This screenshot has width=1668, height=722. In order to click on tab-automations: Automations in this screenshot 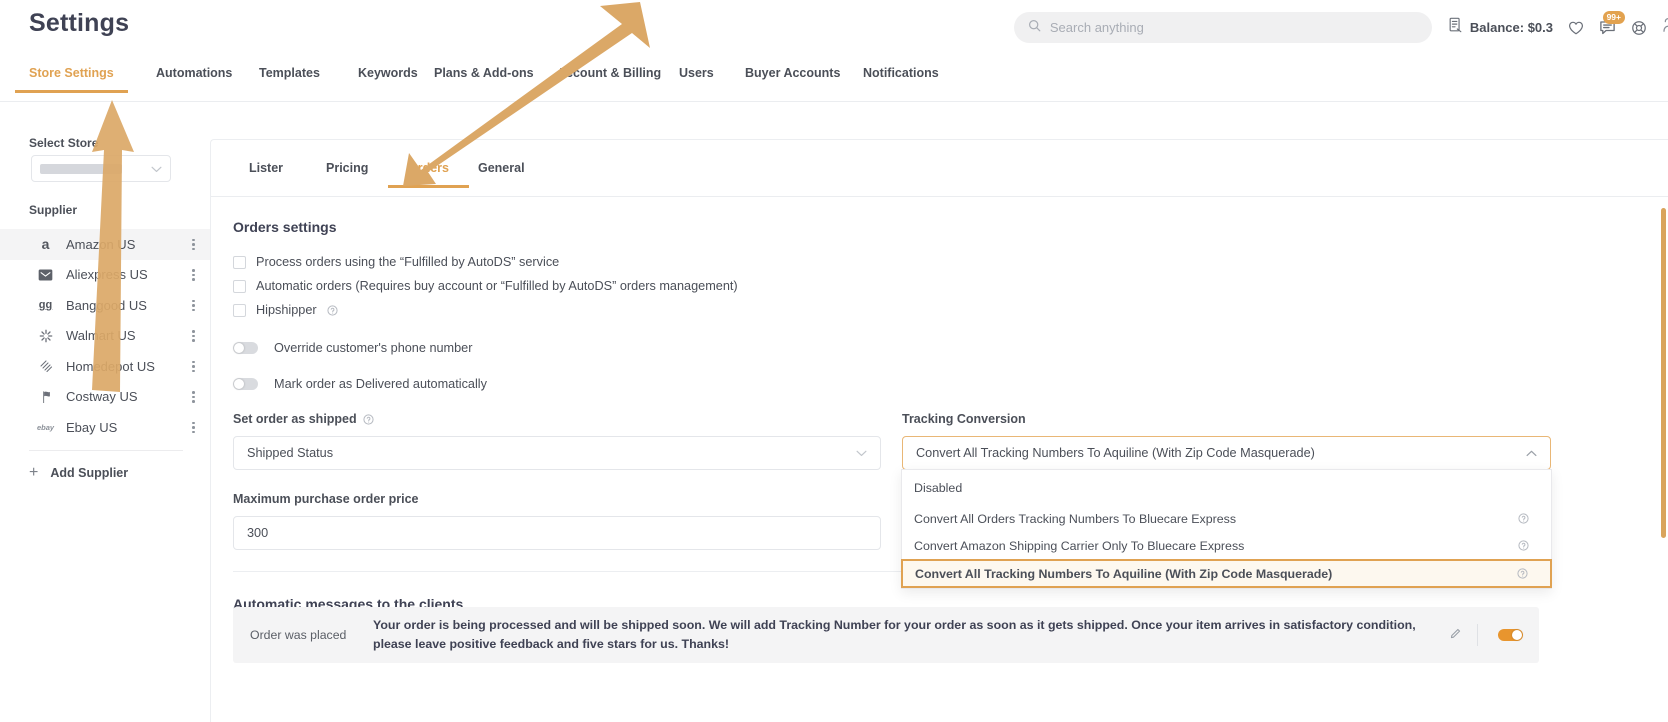, I will do `click(194, 79)`.